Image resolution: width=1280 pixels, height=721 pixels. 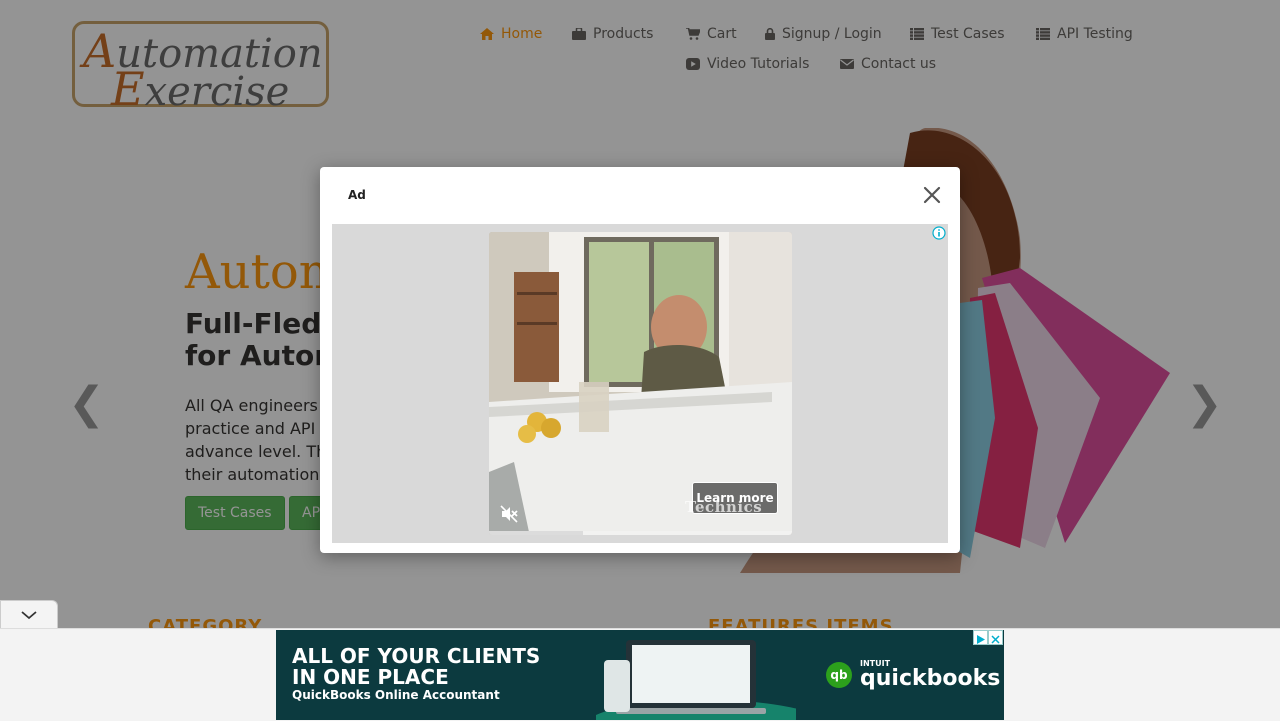 What do you see at coordinates (939, 233) in the screenshot?
I see `ad-choices-info-icon` at bounding box center [939, 233].